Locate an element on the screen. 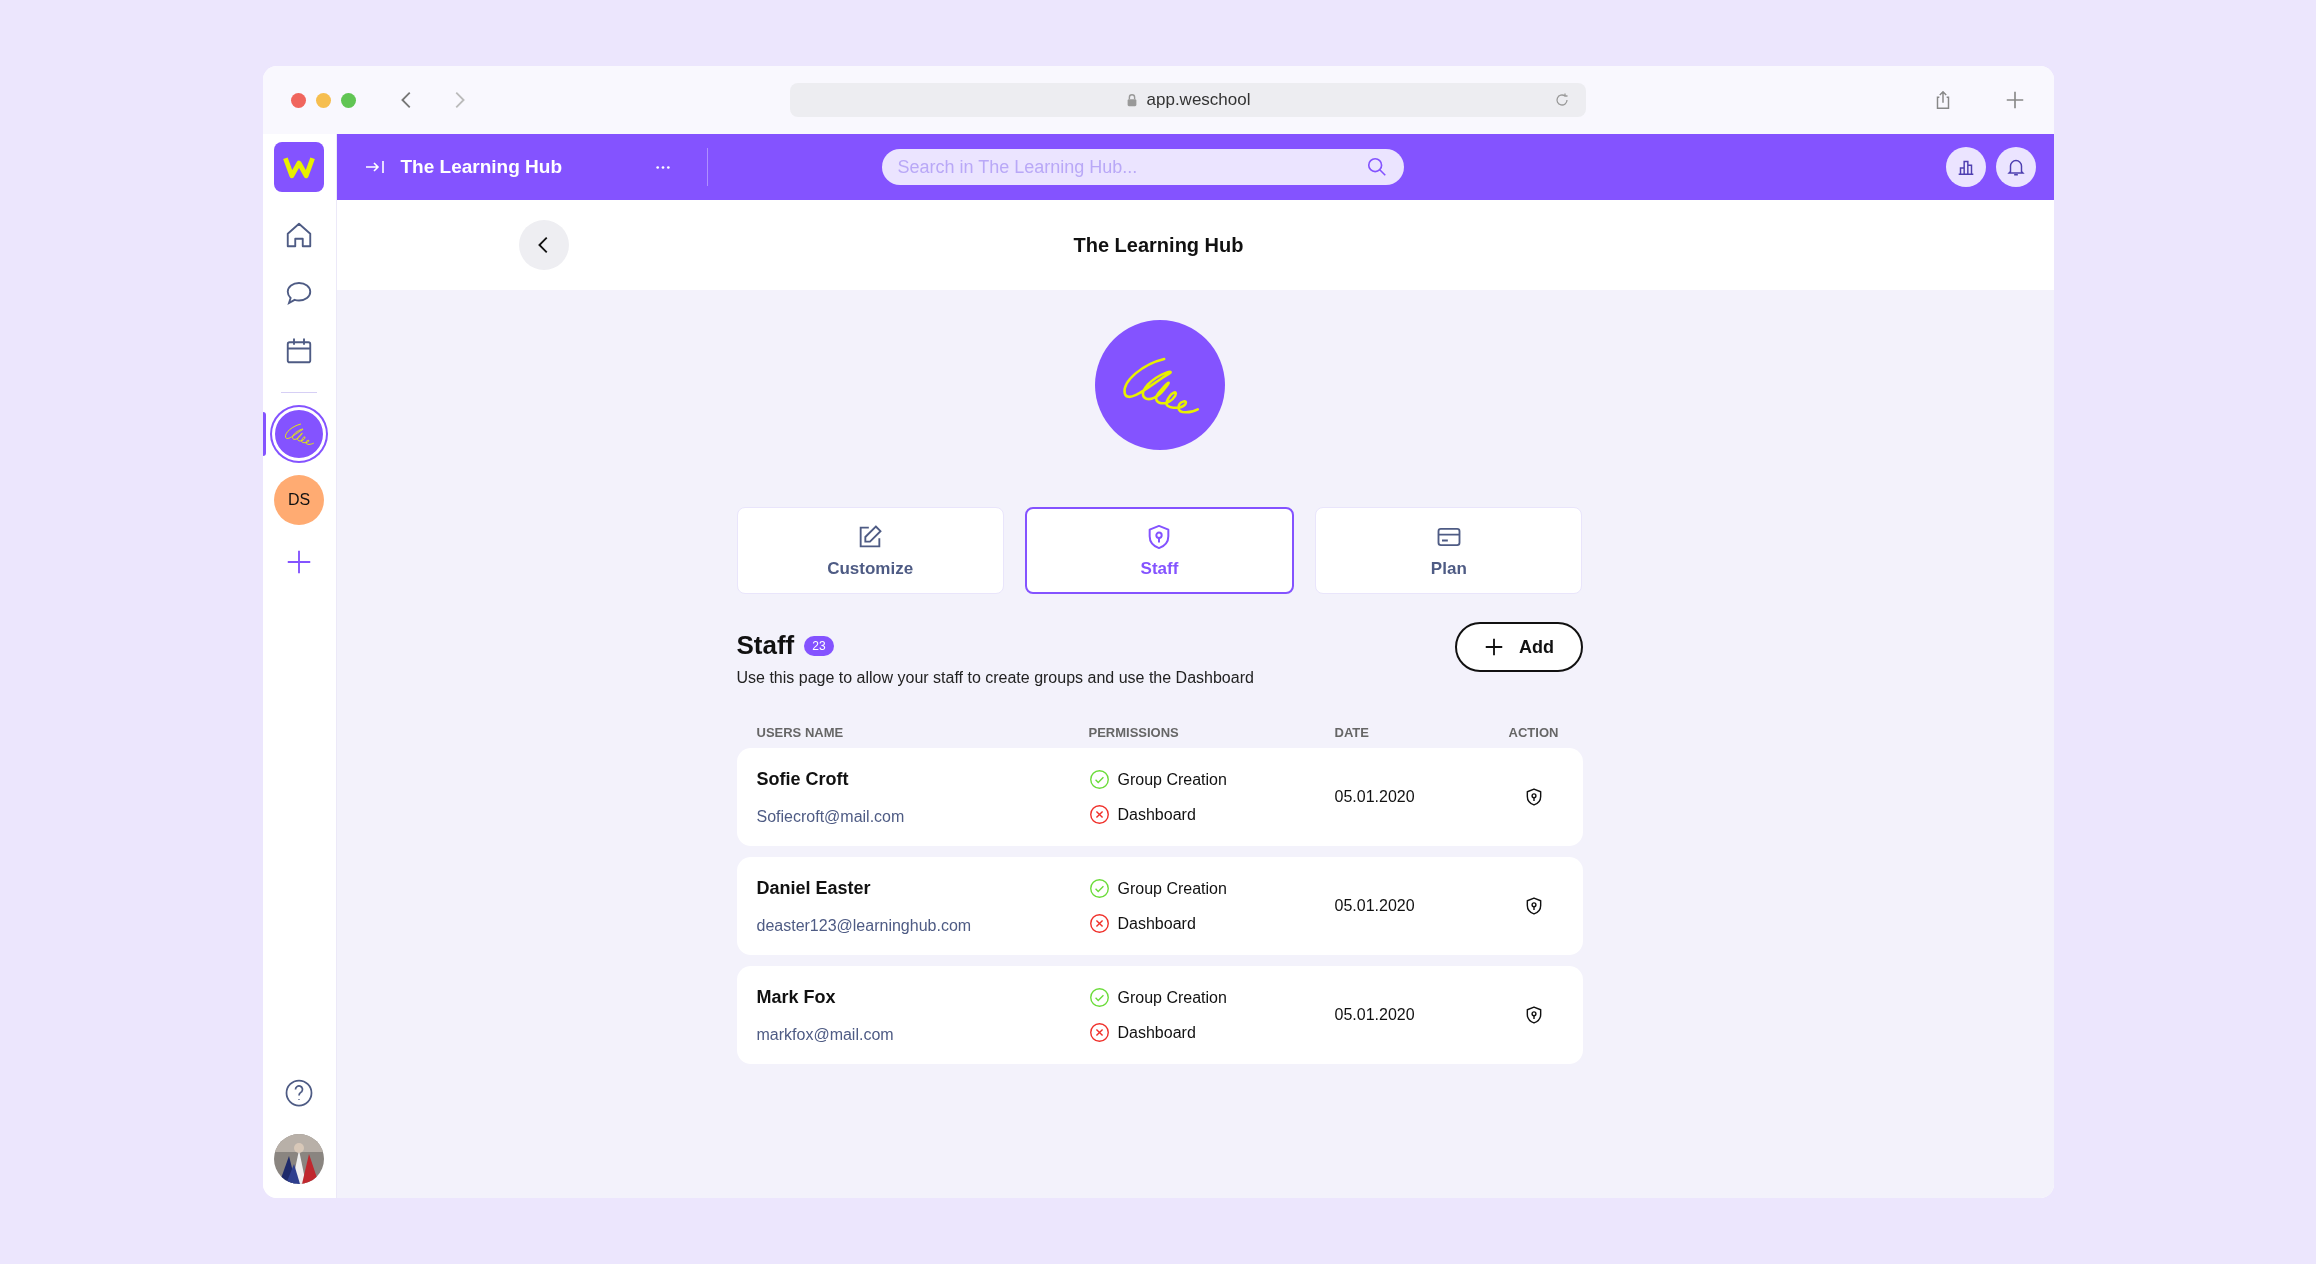 The image size is (2316, 1264). stats-button is located at coordinates (1965, 167).